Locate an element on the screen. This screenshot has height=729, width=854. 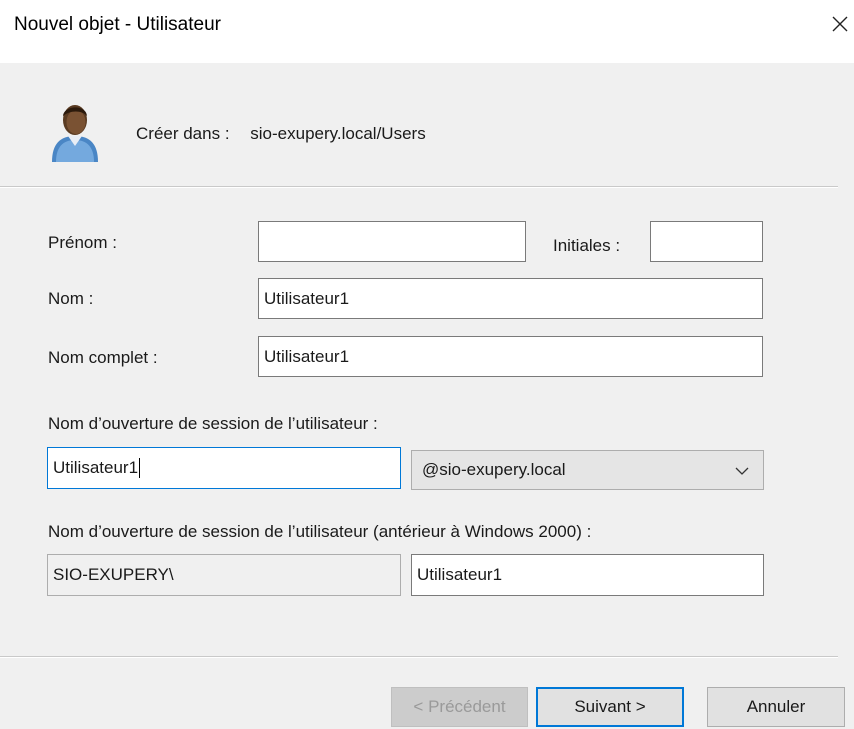
text-caret is located at coordinates (140, 468).